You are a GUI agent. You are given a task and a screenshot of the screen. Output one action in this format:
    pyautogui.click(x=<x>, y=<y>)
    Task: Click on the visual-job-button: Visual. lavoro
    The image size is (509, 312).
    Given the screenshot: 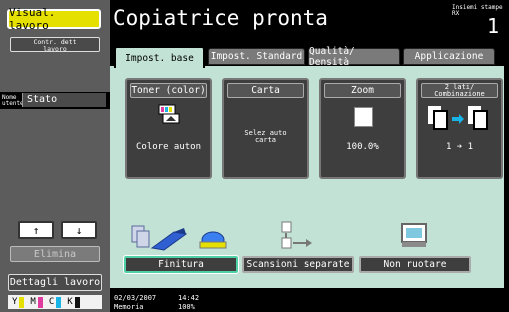 What is the action you would take?
    pyautogui.click(x=54, y=19)
    